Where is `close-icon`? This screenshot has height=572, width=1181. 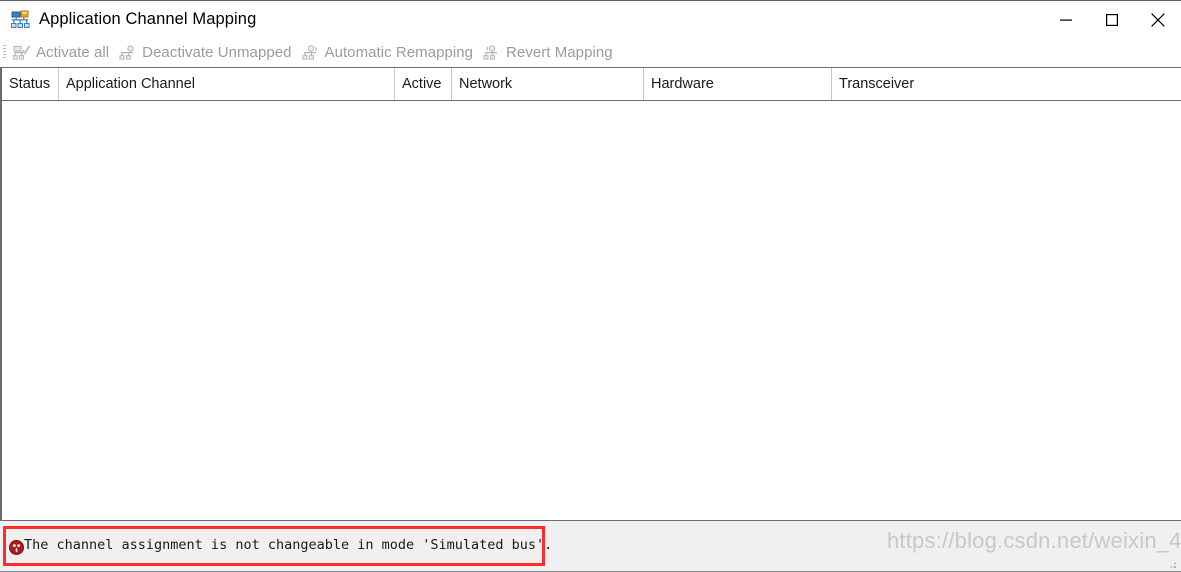
close-icon is located at coordinates (1158, 19).